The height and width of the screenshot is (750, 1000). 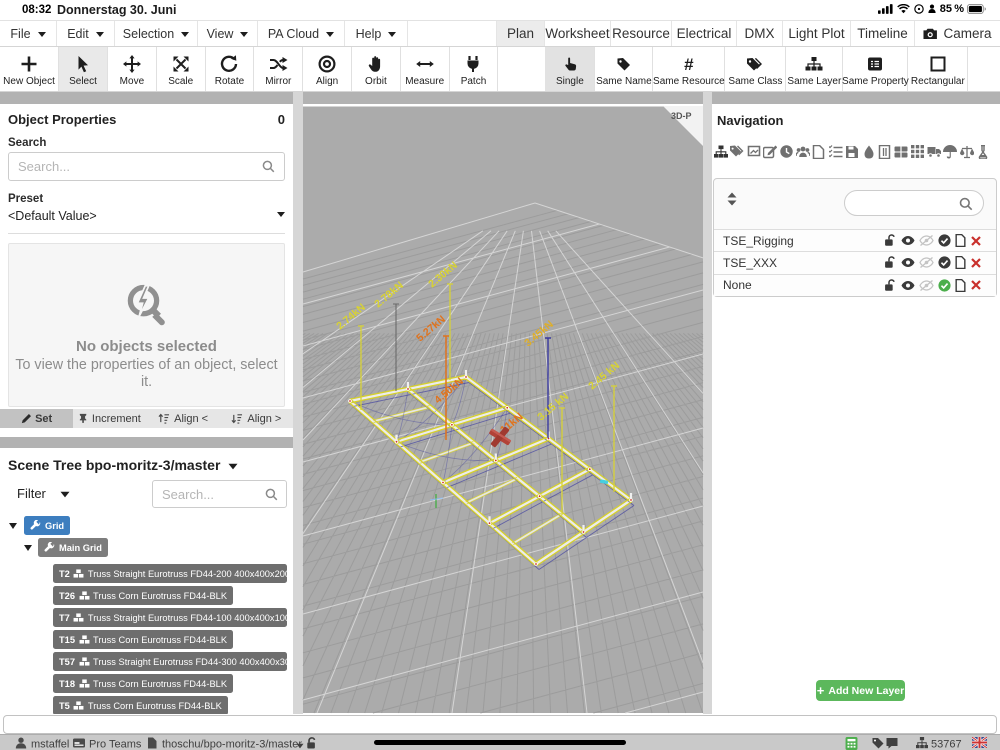 I want to click on svg-text: 3D-P, so click(x=681, y=116).